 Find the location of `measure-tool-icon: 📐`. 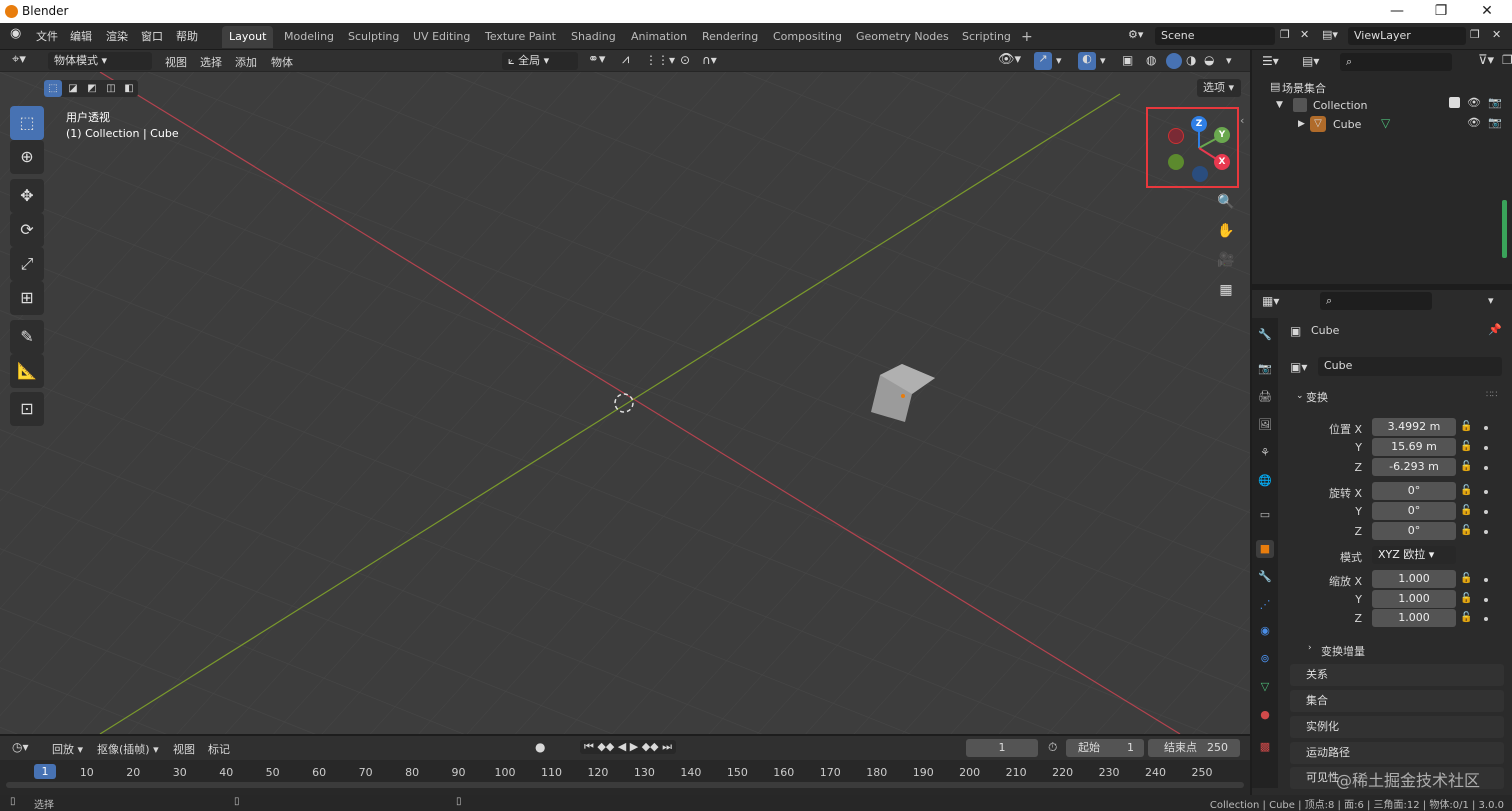

measure-tool-icon: 📐 is located at coordinates (27, 371).